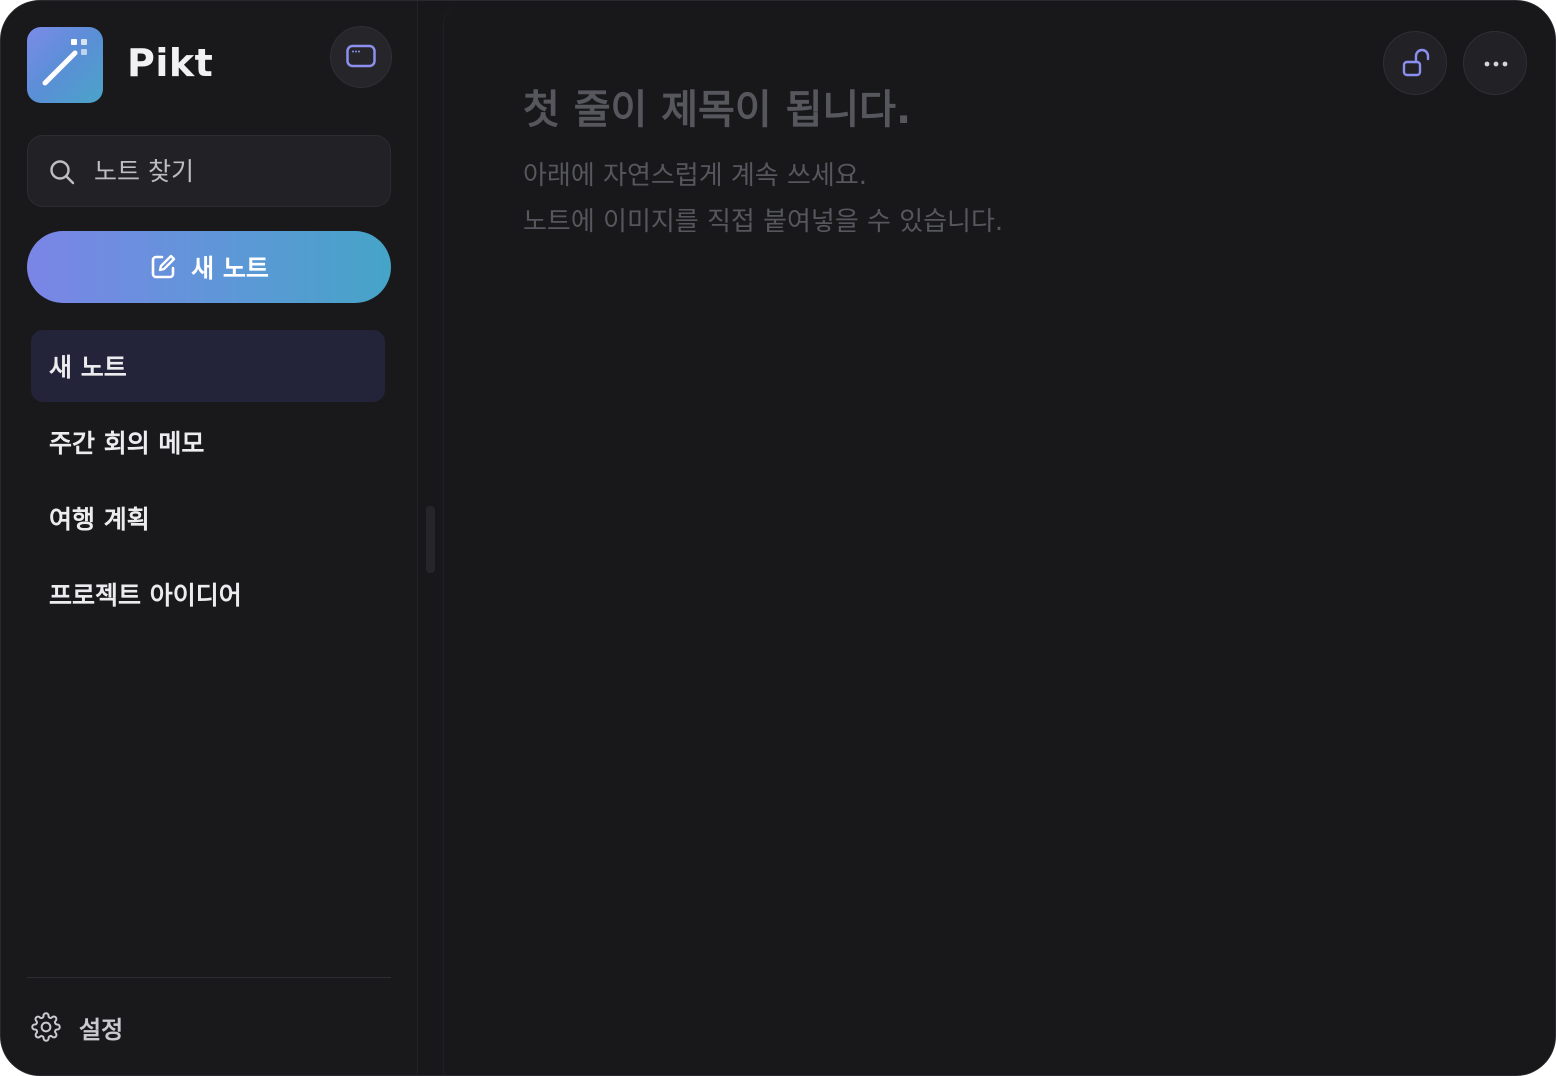 This screenshot has height=1076, width=1556. I want to click on note-list-item-active: 새 노트, so click(208, 366).